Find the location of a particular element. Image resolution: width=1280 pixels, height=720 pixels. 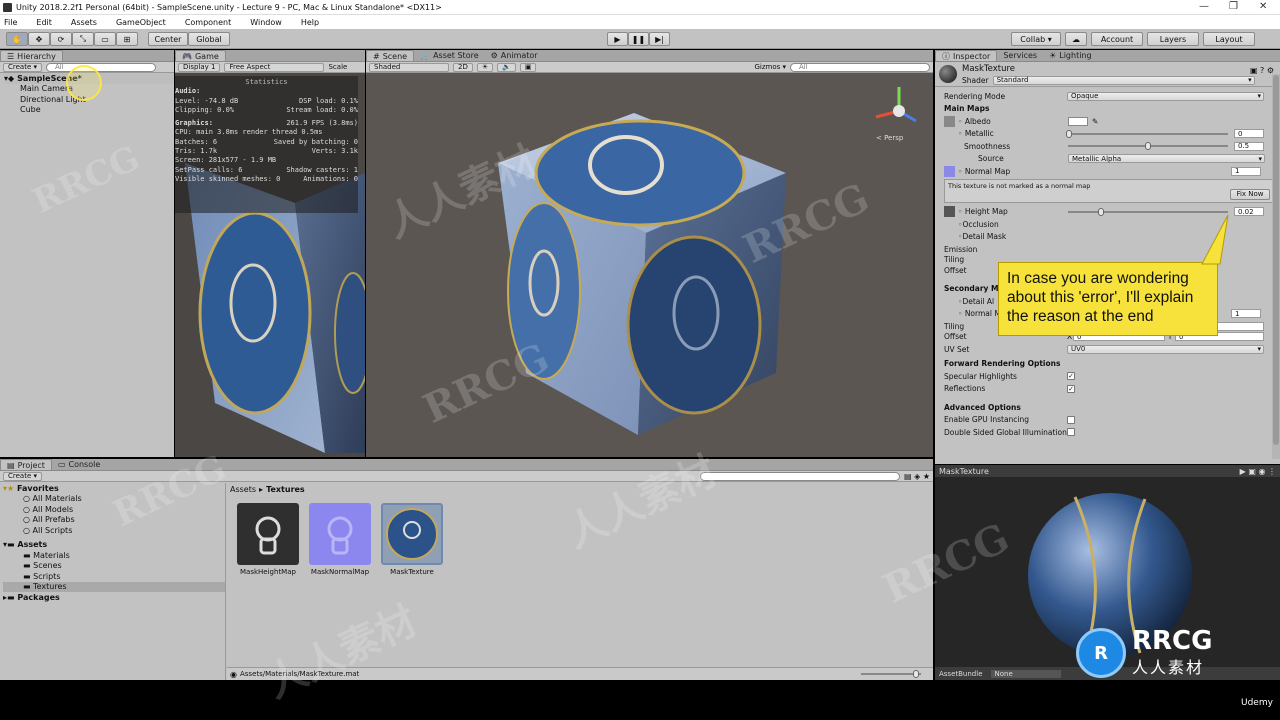

asset-bundle-dropdown: None is located at coordinates (1025, 673).